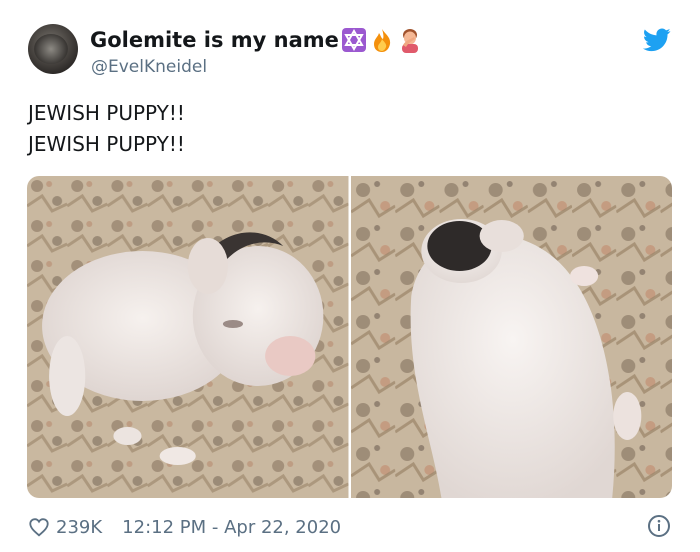 The width and height of the screenshot is (700, 552). Describe the element at coordinates (657, 40) in the screenshot. I see `twitter-bird-icon` at that location.